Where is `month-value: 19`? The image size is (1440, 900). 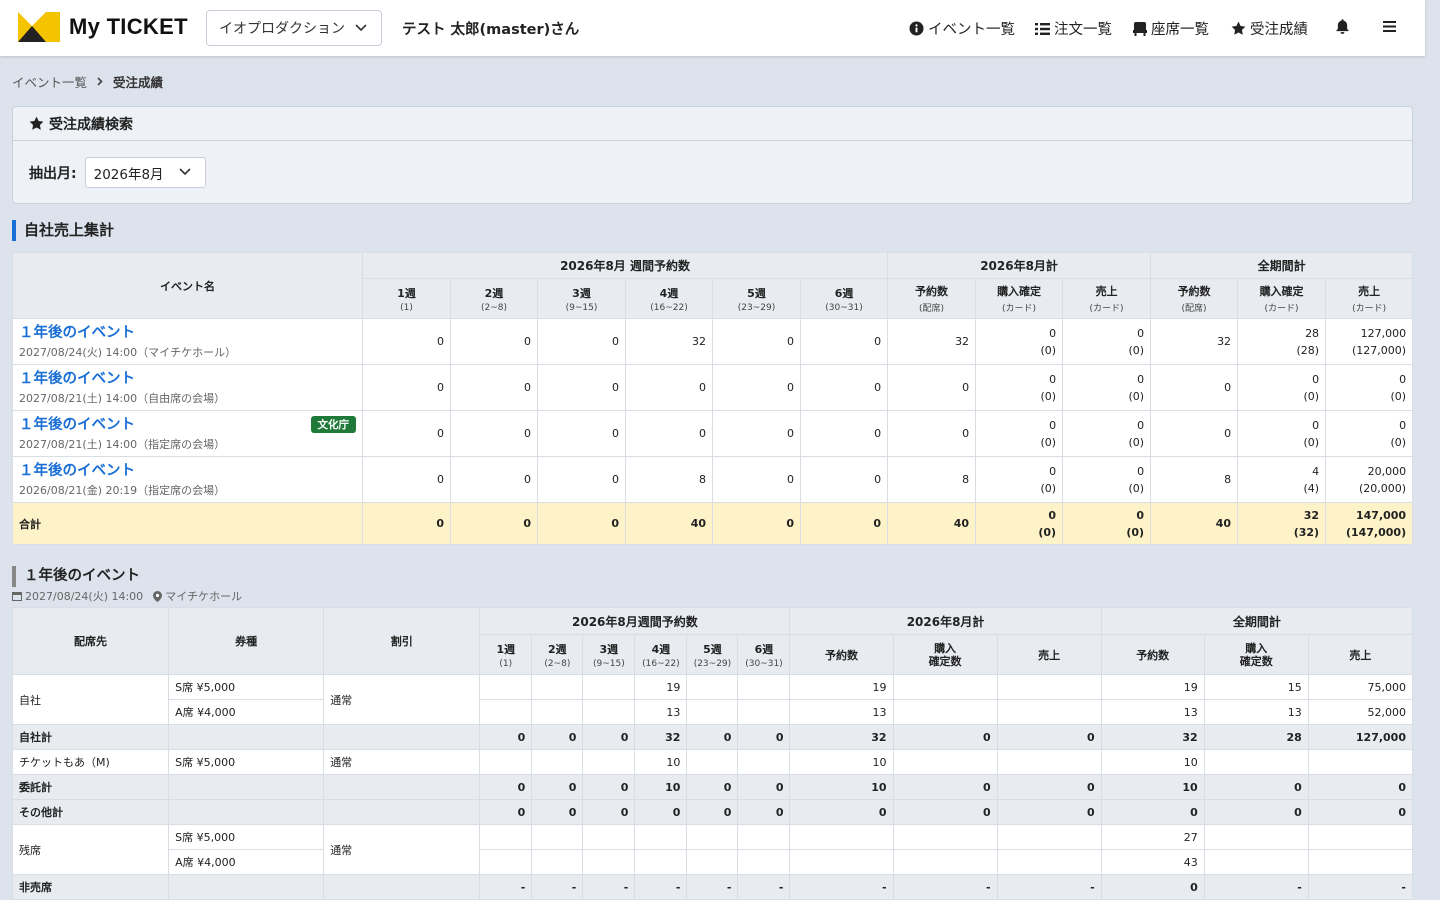 month-value: 19 is located at coordinates (841, 687).